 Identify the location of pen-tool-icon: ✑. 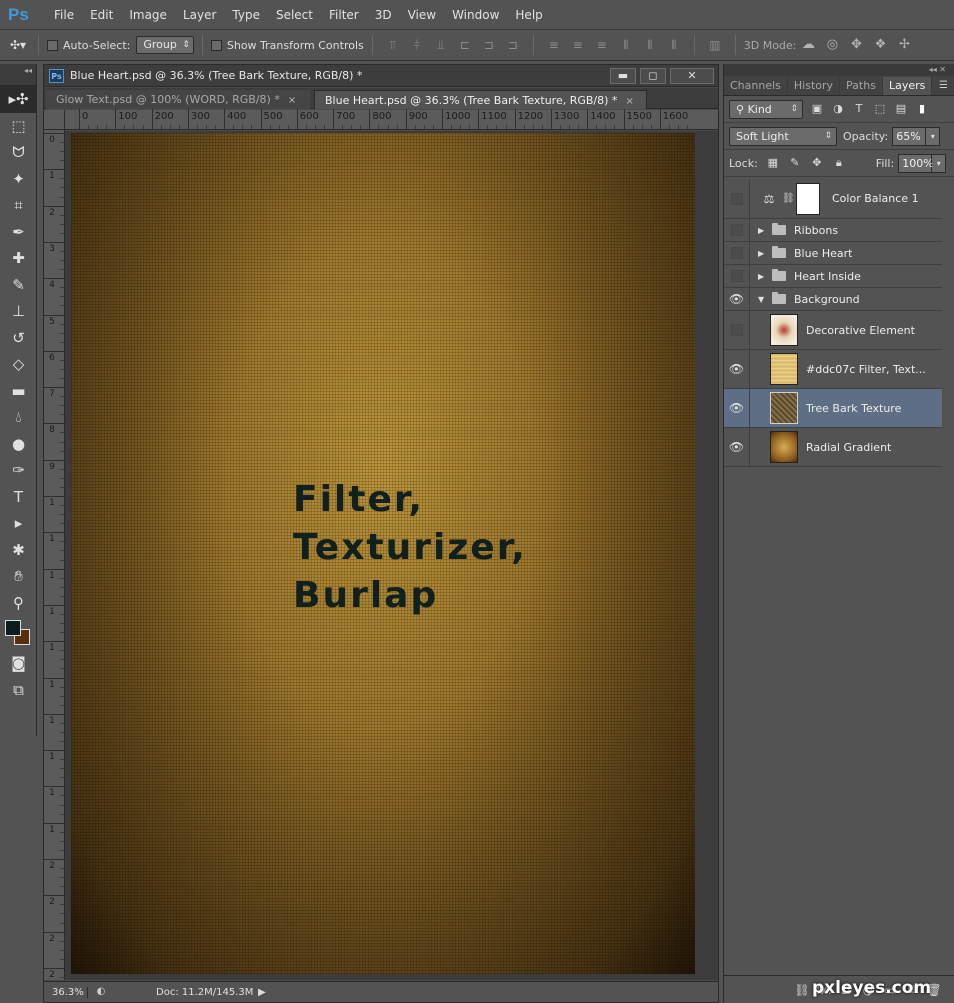
(18, 470).